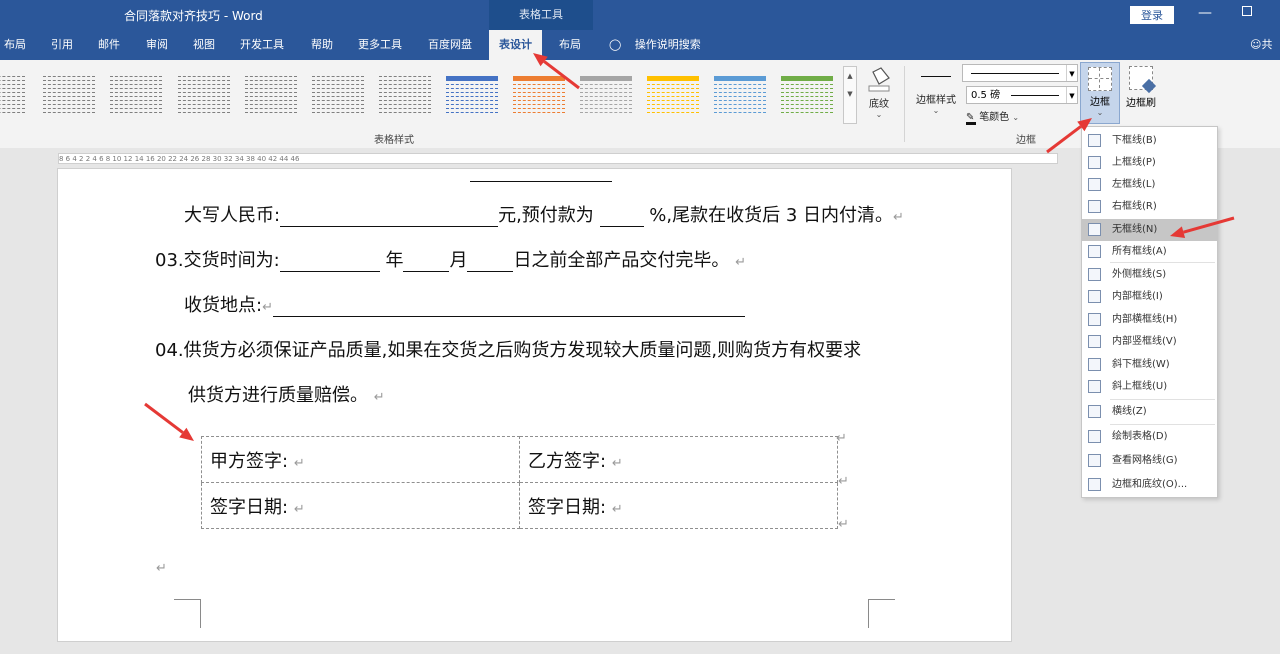 This screenshot has height=654, width=1280. What do you see at coordinates (1094, 341) in the screenshot?
I see `inside-vertical-border-icon` at bounding box center [1094, 341].